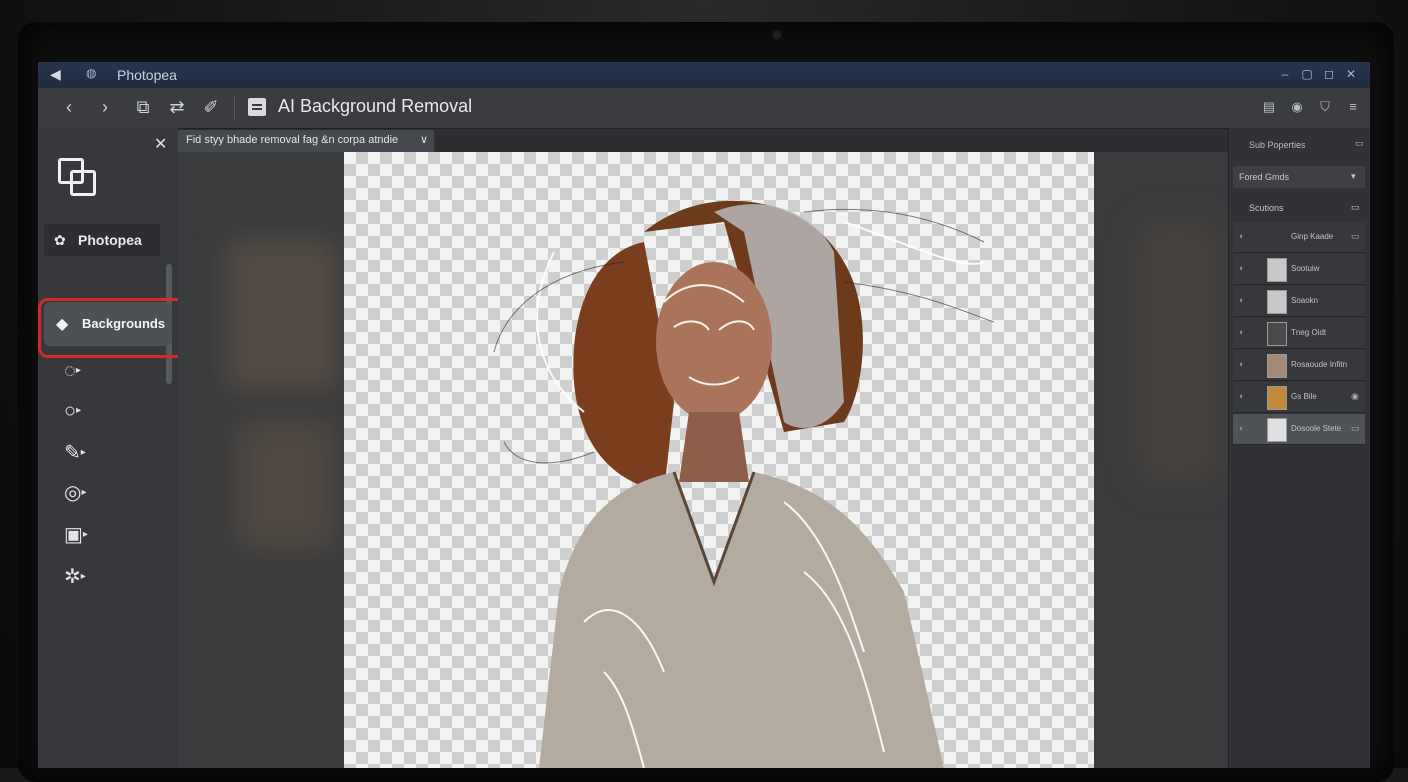 The height and width of the screenshot is (782, 1408). I want to click on properties-header: Sub Poperties ▭, so click(1300, 145).